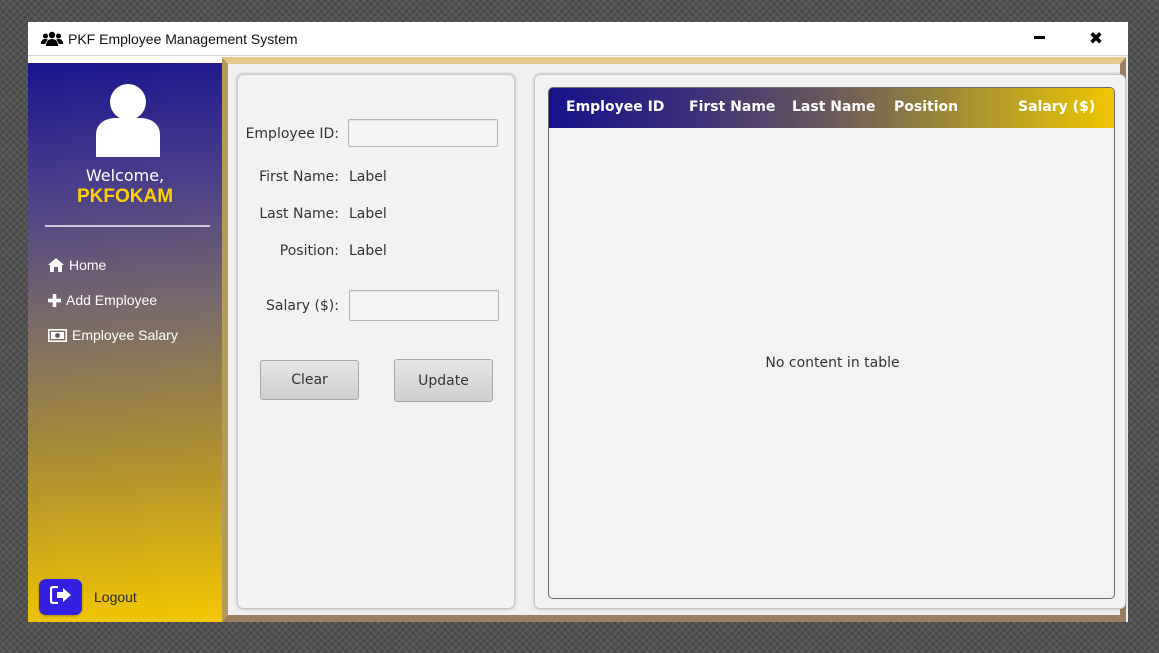  Describe the element at coordinates (125, 335) in the screenshot. I see `sidebar-item-label: Employee Salary` at that location.